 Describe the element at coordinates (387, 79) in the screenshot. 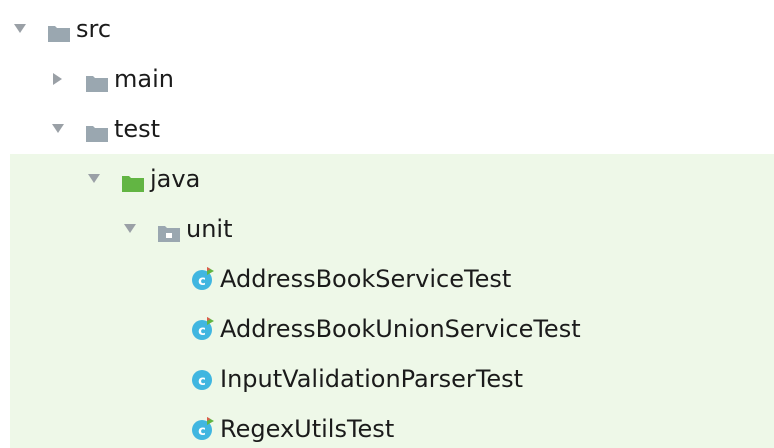

I see `tree-node-main: main` at that location.